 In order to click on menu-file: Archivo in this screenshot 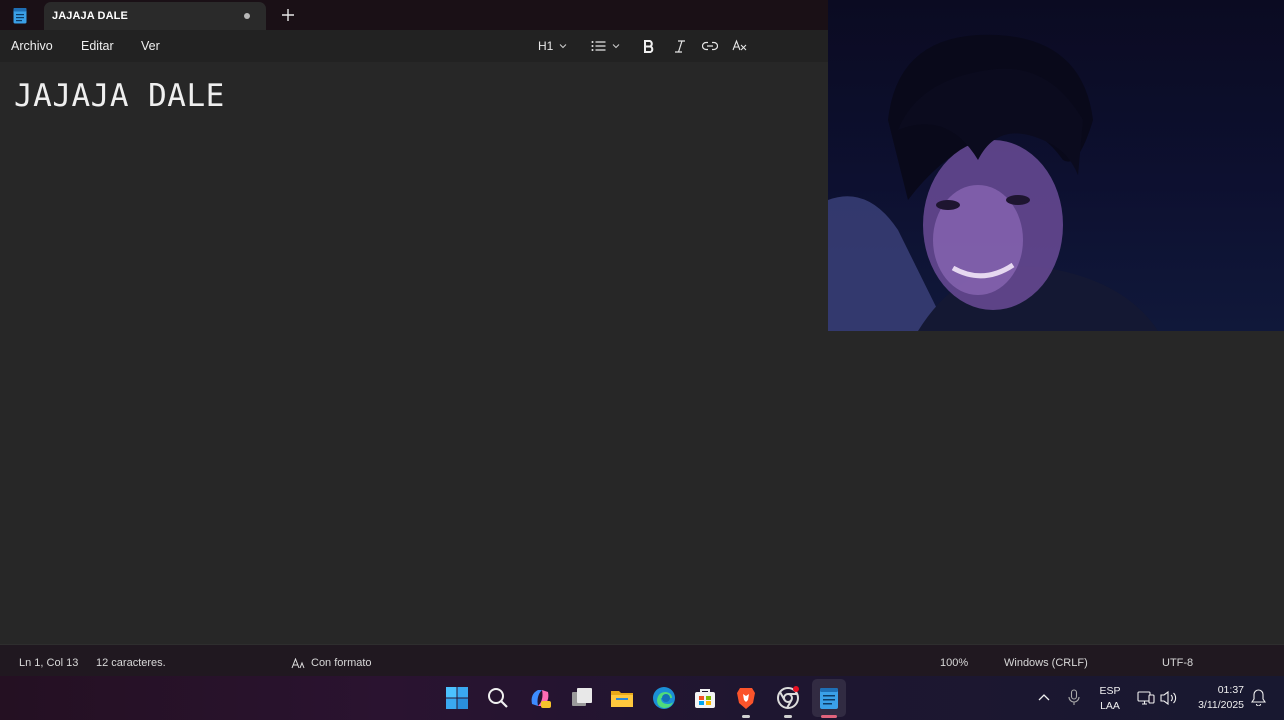, I will do `click(32, 46)`.